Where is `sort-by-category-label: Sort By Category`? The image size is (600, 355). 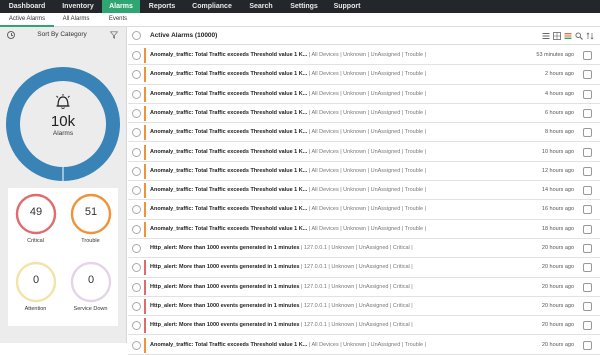 sort-by-category-label: Sort By Category is located at coordinates (62, 34).